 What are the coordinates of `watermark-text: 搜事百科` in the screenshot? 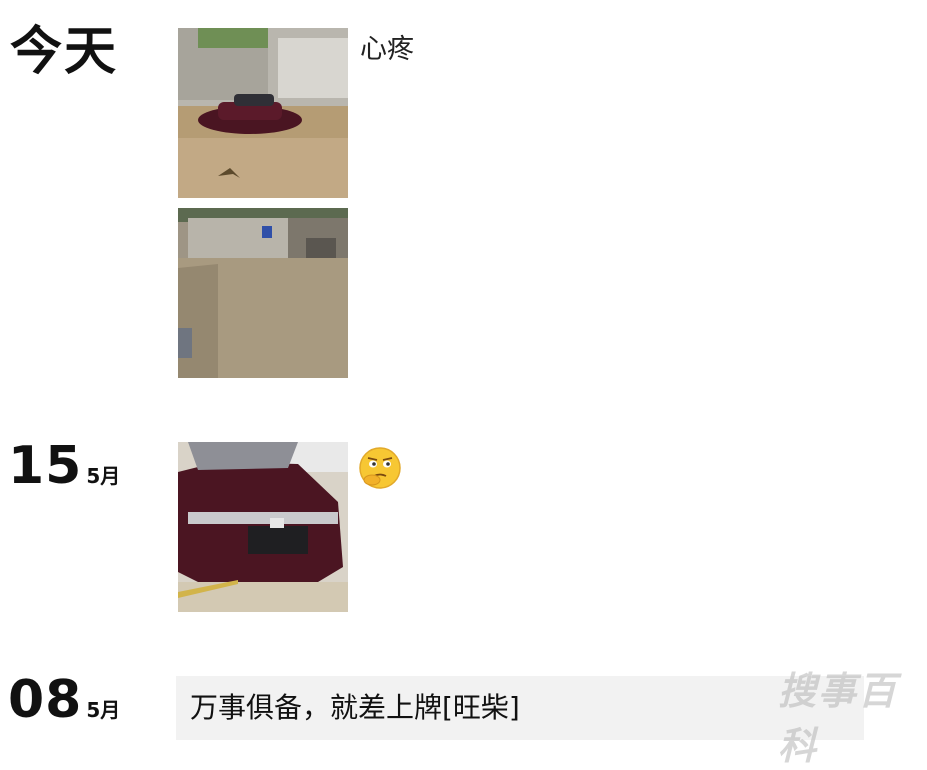 It's located at (838, 718).